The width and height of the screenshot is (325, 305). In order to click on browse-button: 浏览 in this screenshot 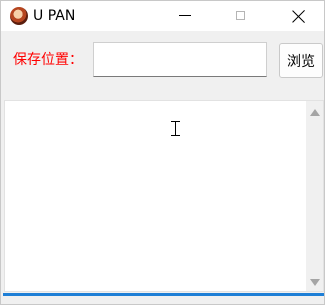, I will do `click(301, 60)`.